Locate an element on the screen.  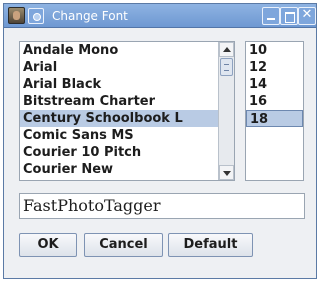
font-preview-field: FastPhotoTagger is located at coordinates (162, 206).